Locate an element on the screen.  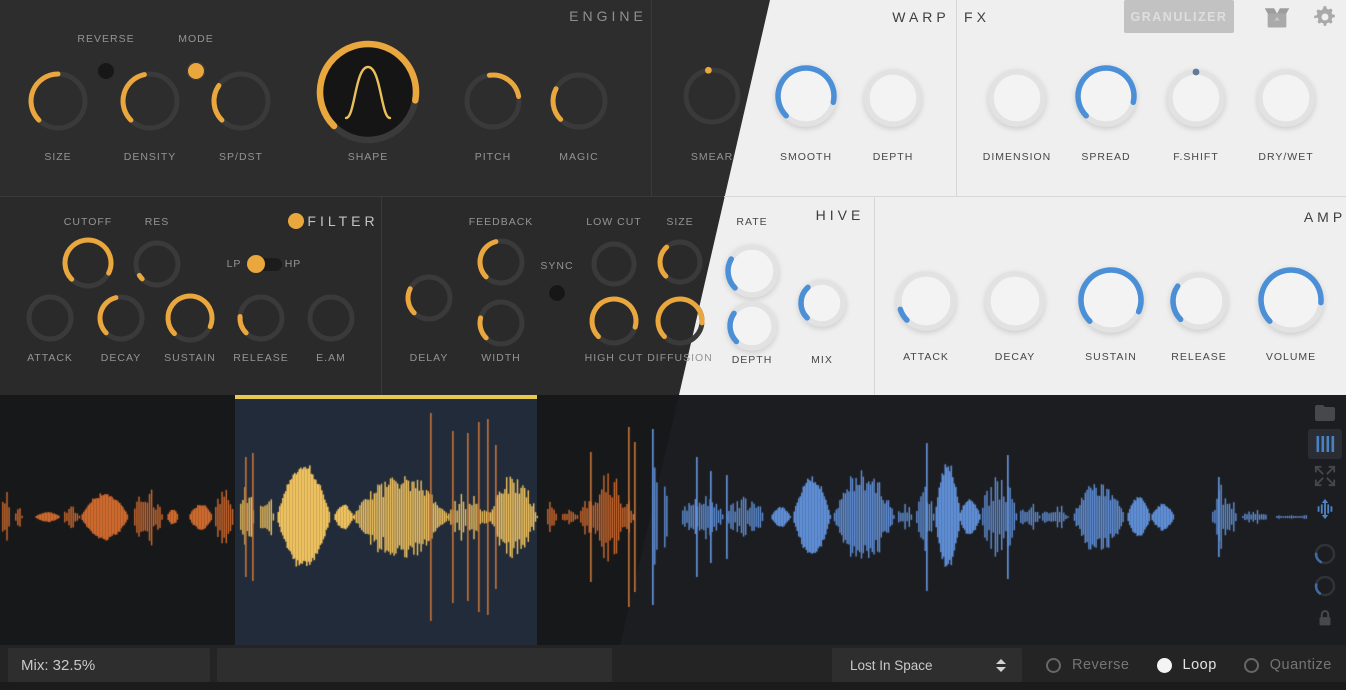
folder-icon is located at coordinates (1325, 413).